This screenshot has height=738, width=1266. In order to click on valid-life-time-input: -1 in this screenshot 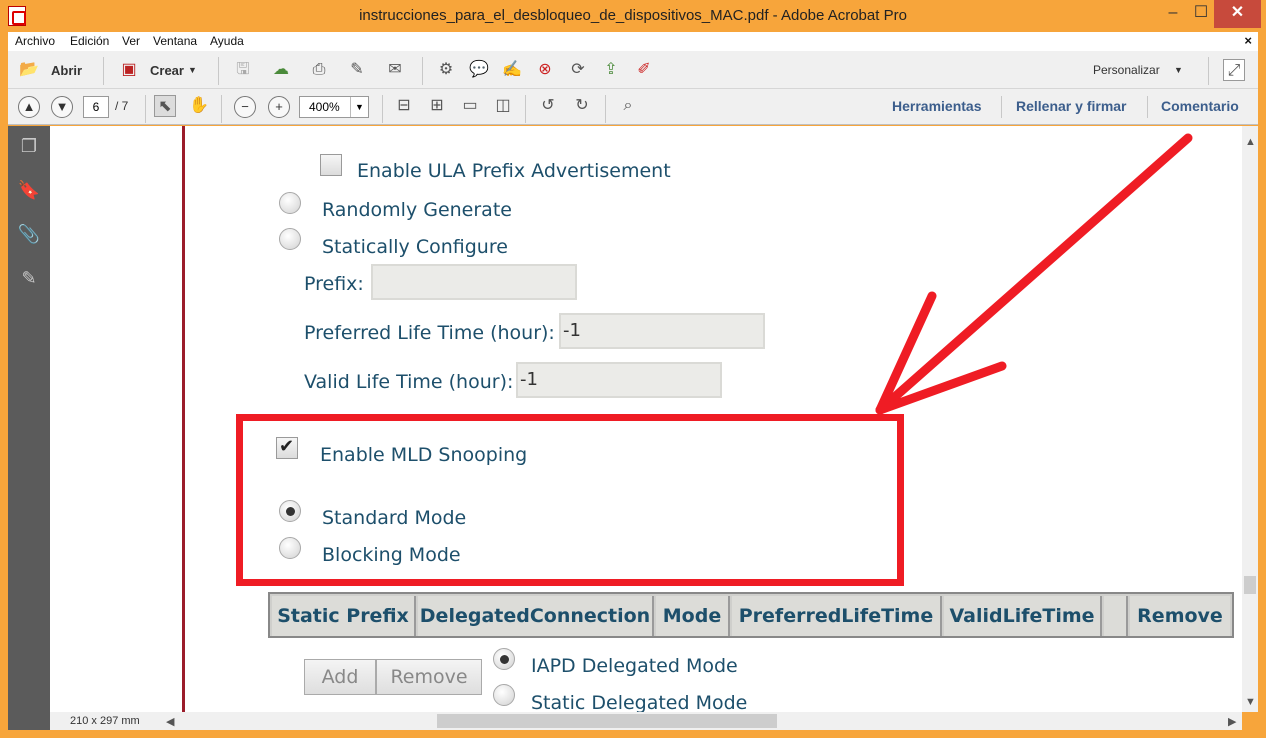, I will do `click(619, 380)`.